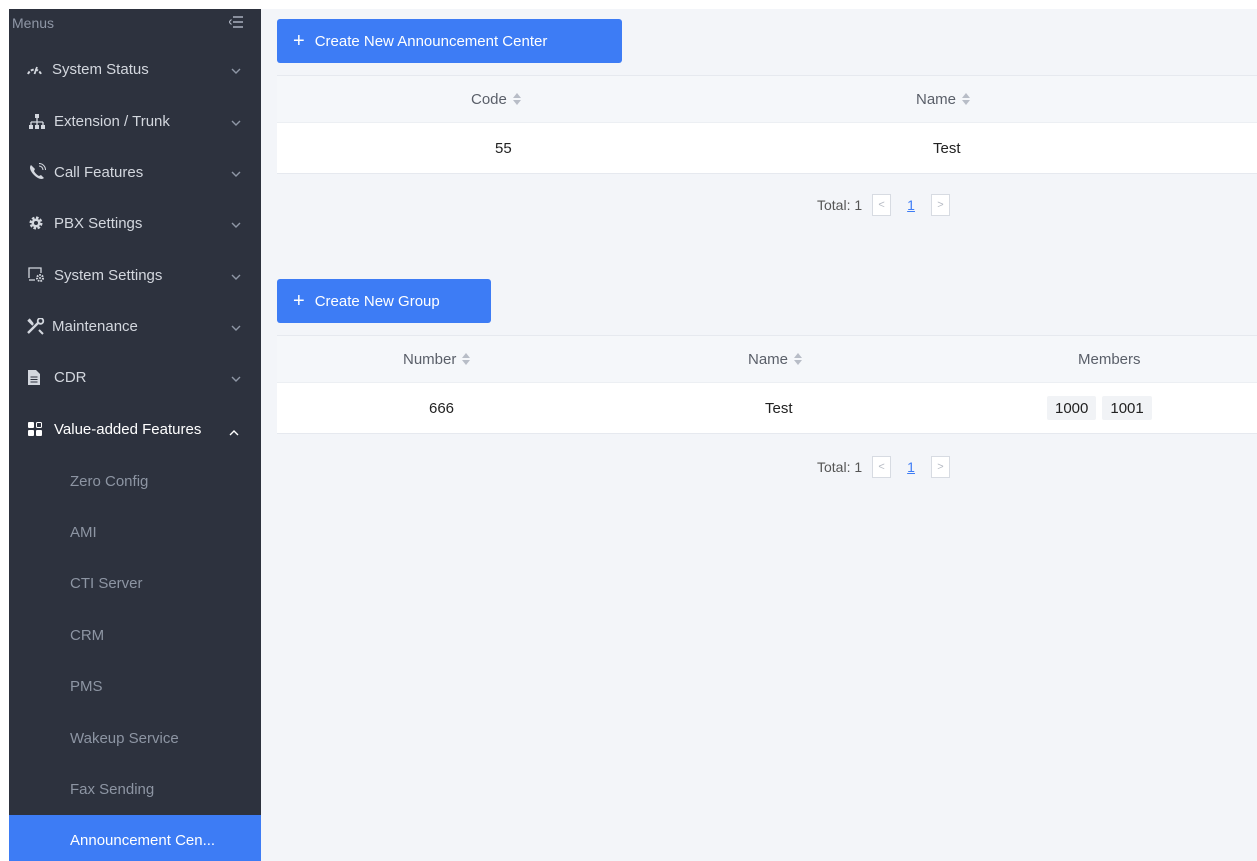 The image size is (1257, 861). Describe the element at coordinates (767, 99) in the screenshot. I see `table-header: Code Name` at that location.